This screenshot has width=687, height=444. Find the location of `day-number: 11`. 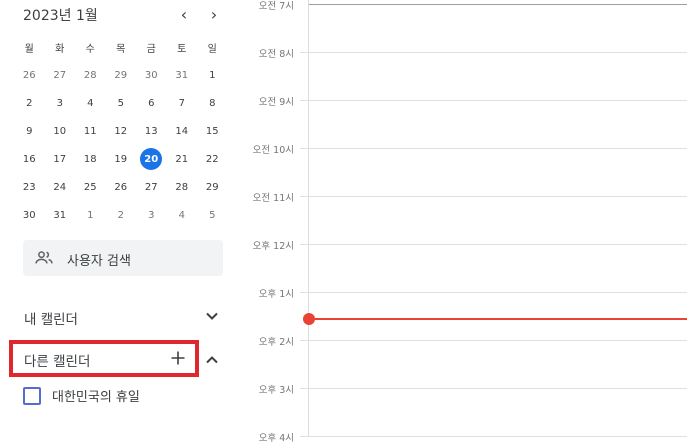

day-number: 11 is located at coordinates (90, 131).